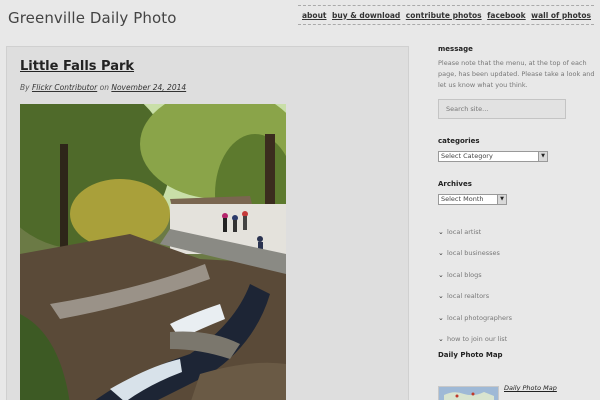 This screenshot has width=600, height=400. I want to click on message-heading: message, so click(455, 49).